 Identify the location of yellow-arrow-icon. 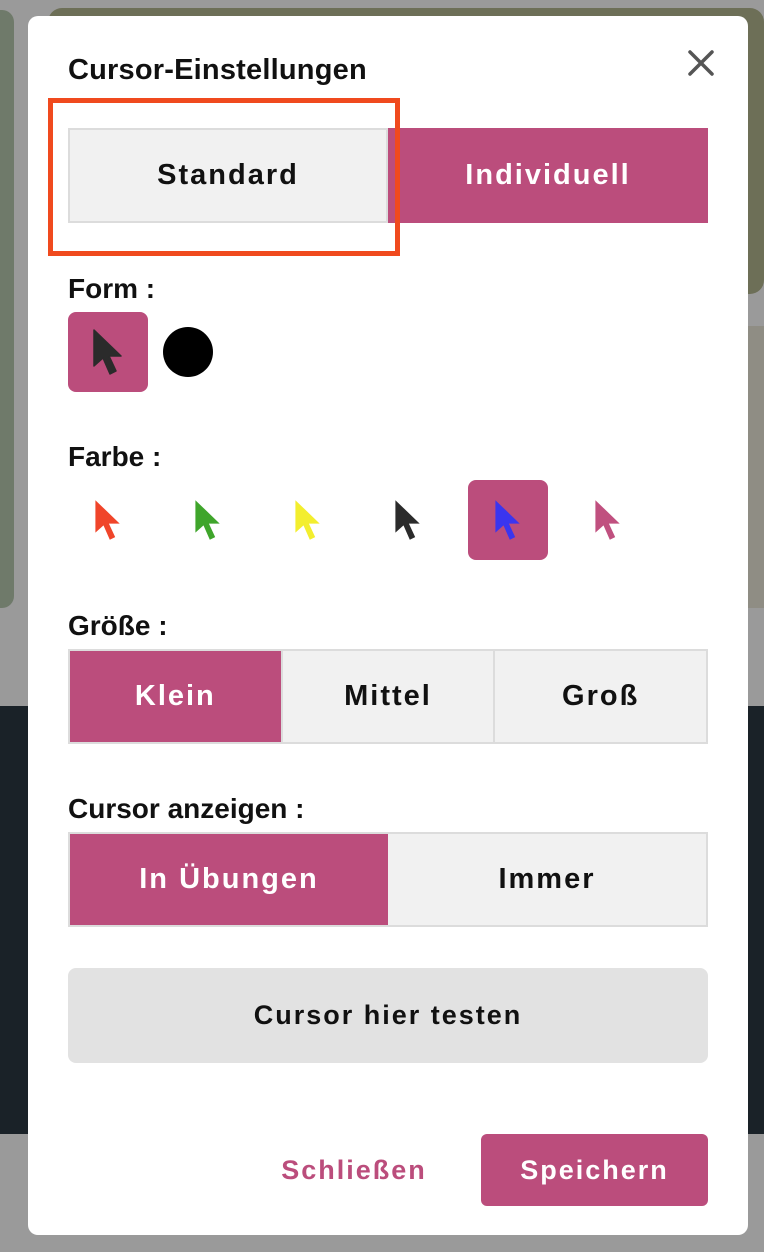
(307, 520).